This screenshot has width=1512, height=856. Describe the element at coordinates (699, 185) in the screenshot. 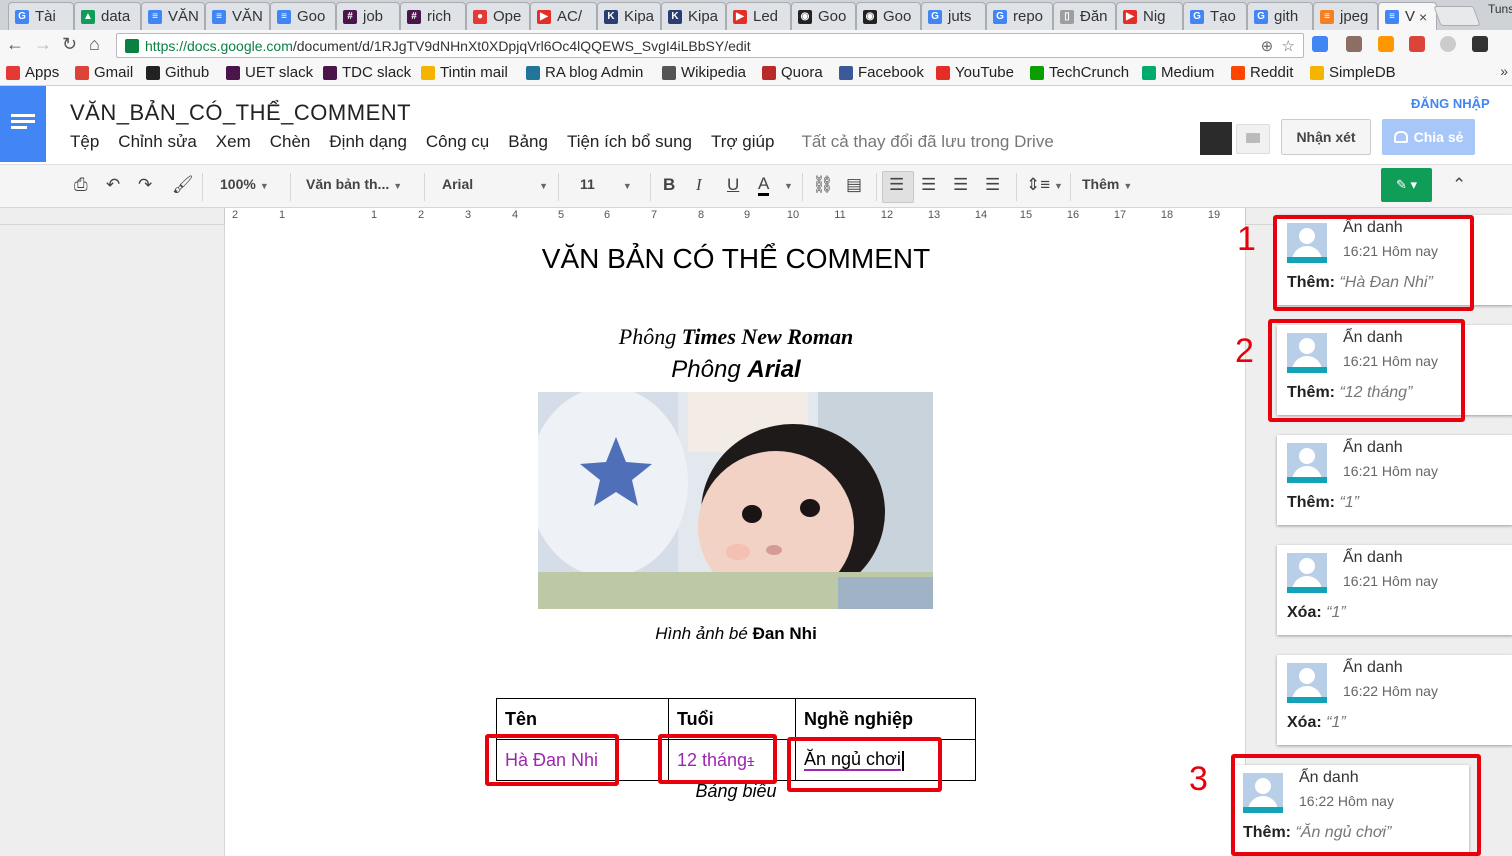

I see `italic-icon: I` at that location.